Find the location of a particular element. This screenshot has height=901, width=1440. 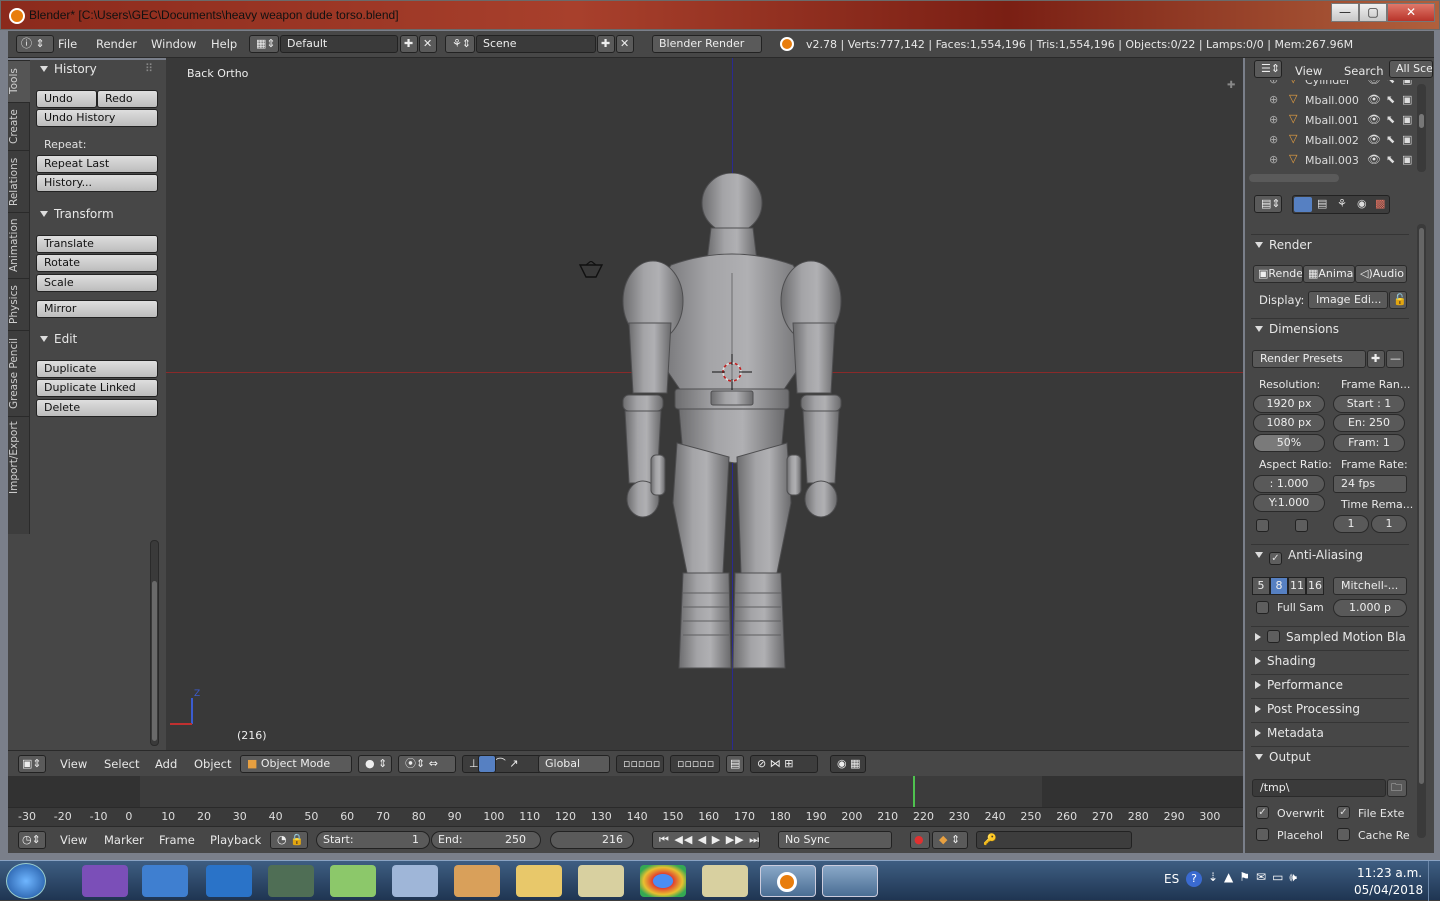

viewport-corner-icon: ✚ is located at coordinates (1231, 85).